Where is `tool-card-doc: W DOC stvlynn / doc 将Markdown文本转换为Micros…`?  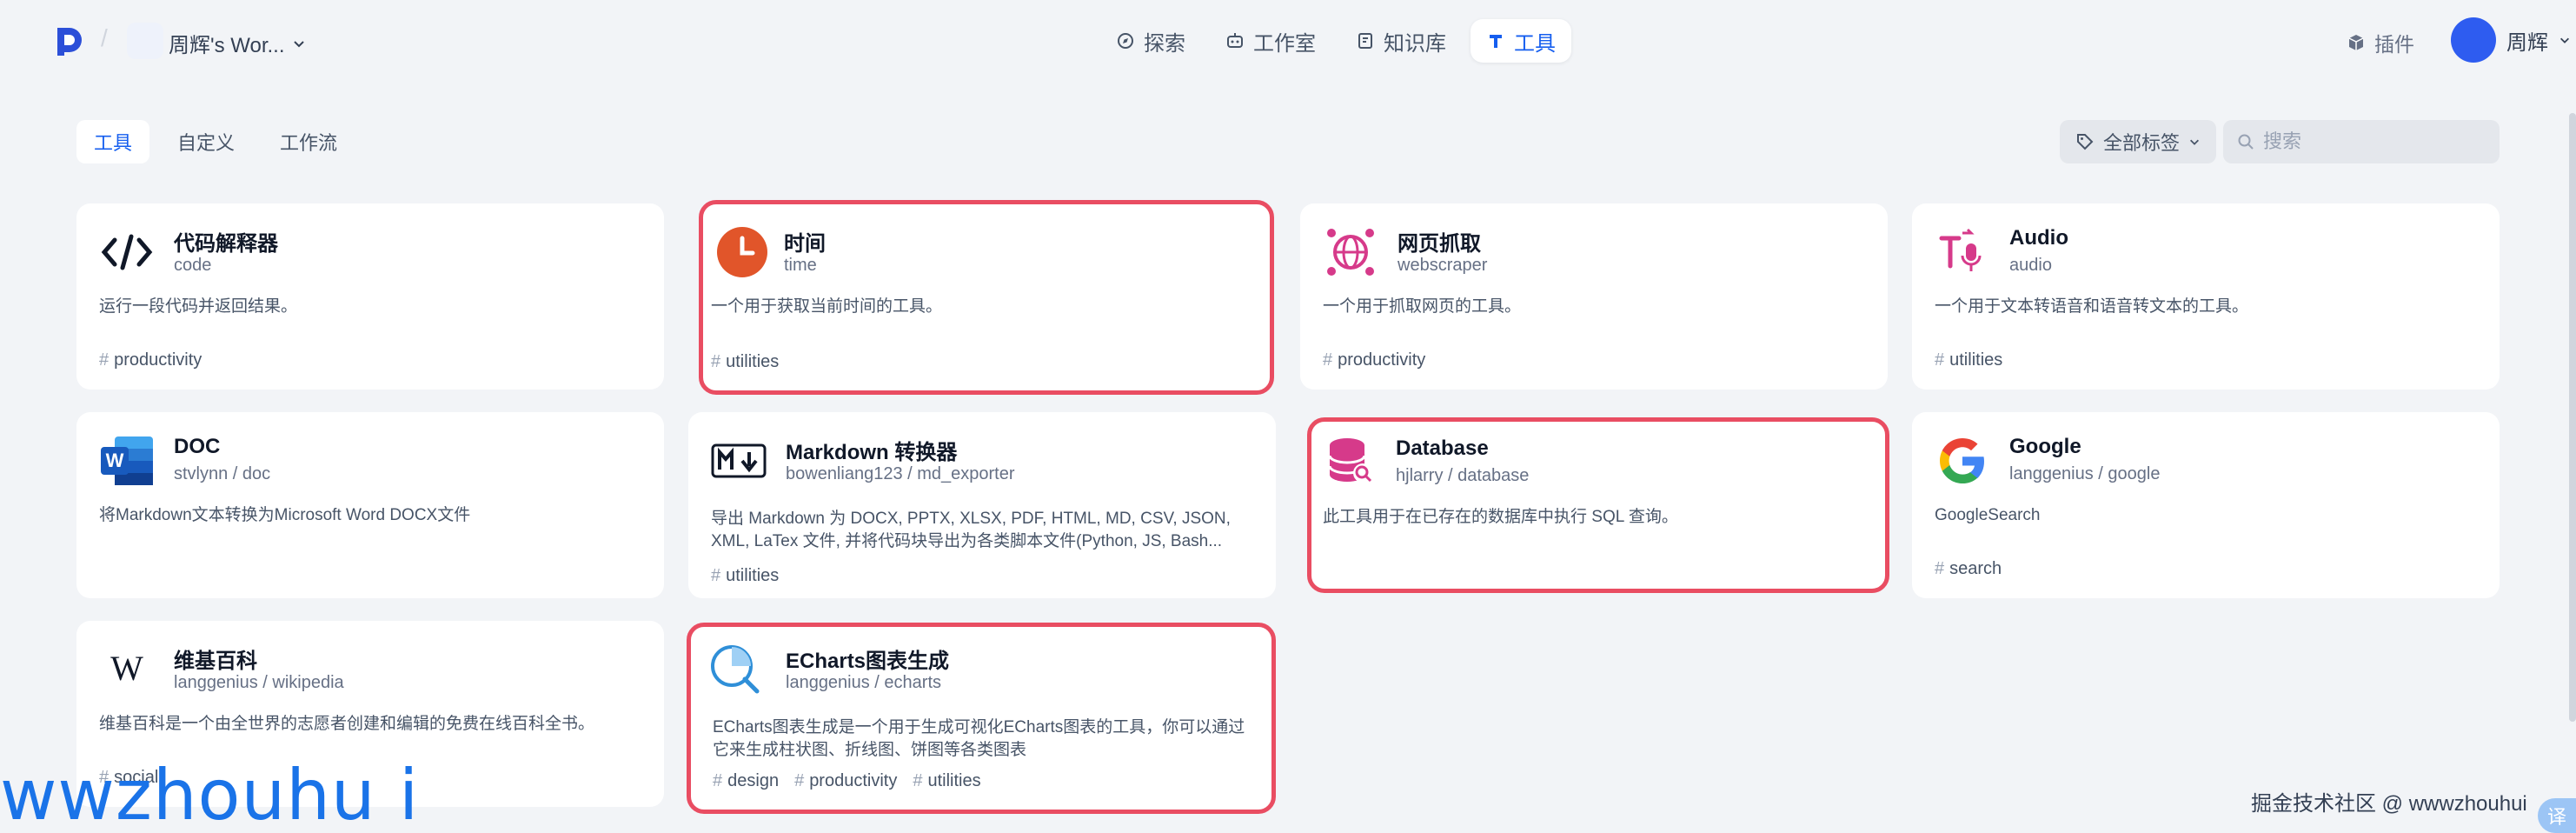
tool-card-doc: W DOC stvlynn / doc 将Markdown文本转换为Micros… is located at coordinates (370, 505).